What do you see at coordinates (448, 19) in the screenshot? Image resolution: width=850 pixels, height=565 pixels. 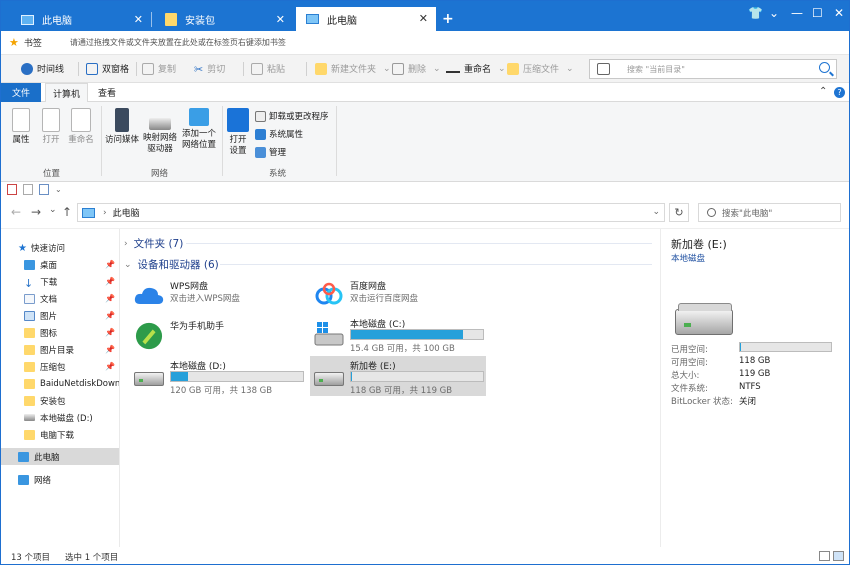 I see `new-tab-icon: +` at bounding box center [448, 19].